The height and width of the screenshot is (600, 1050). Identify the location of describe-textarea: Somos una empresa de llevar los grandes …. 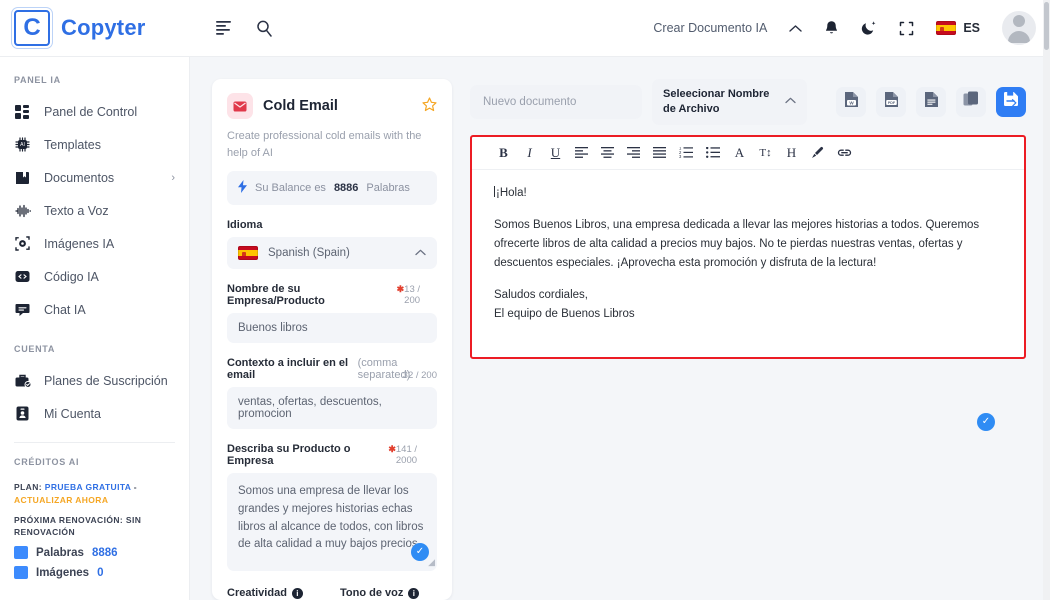
(332, 522).